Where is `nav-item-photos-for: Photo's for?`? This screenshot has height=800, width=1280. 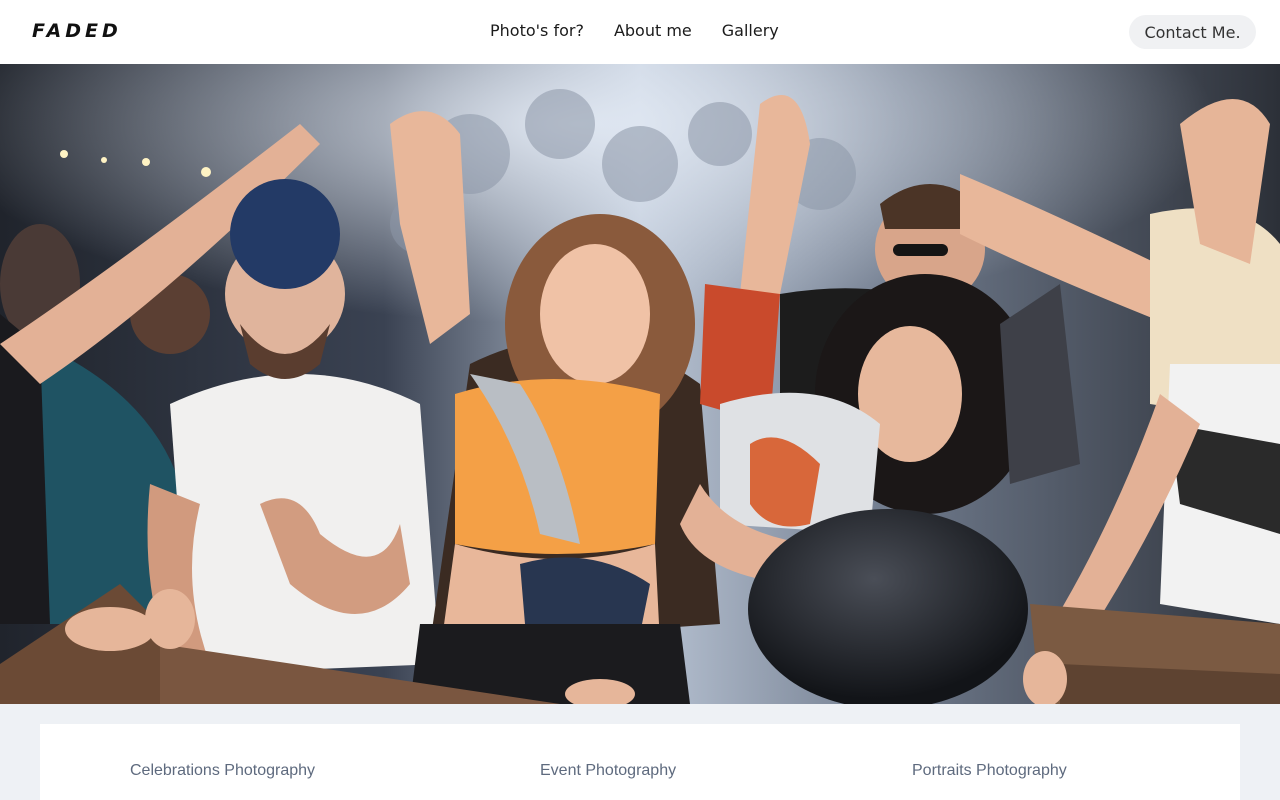
nav-item-photos-for: Photo's for? is located at coordinates (537, 30).